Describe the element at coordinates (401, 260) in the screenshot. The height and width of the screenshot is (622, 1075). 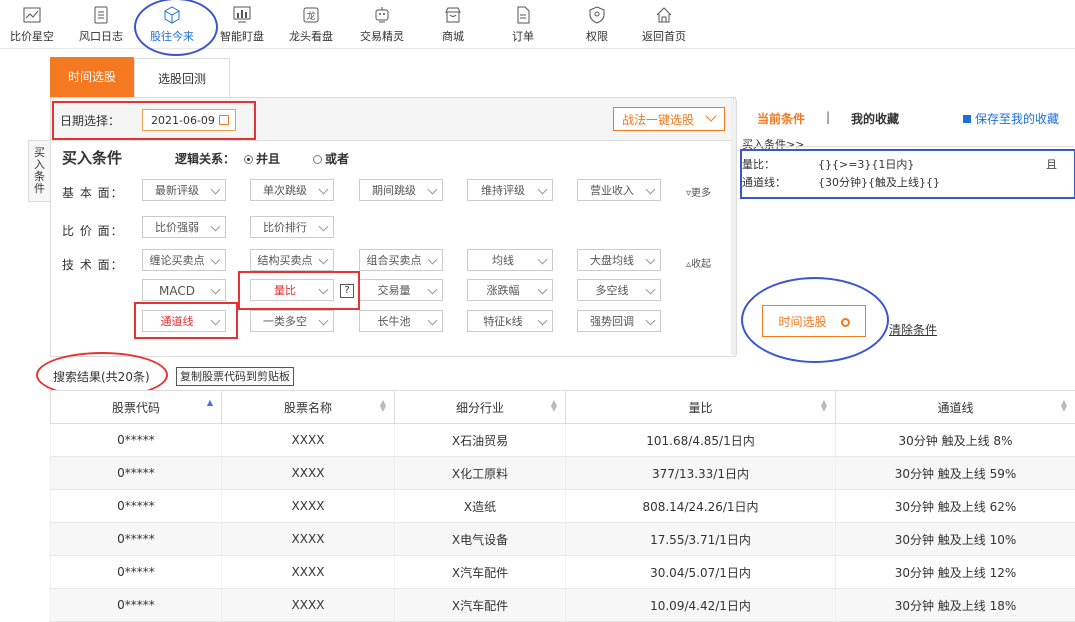
I see `dropdown-combo-points: 组合买卖点` at that location.